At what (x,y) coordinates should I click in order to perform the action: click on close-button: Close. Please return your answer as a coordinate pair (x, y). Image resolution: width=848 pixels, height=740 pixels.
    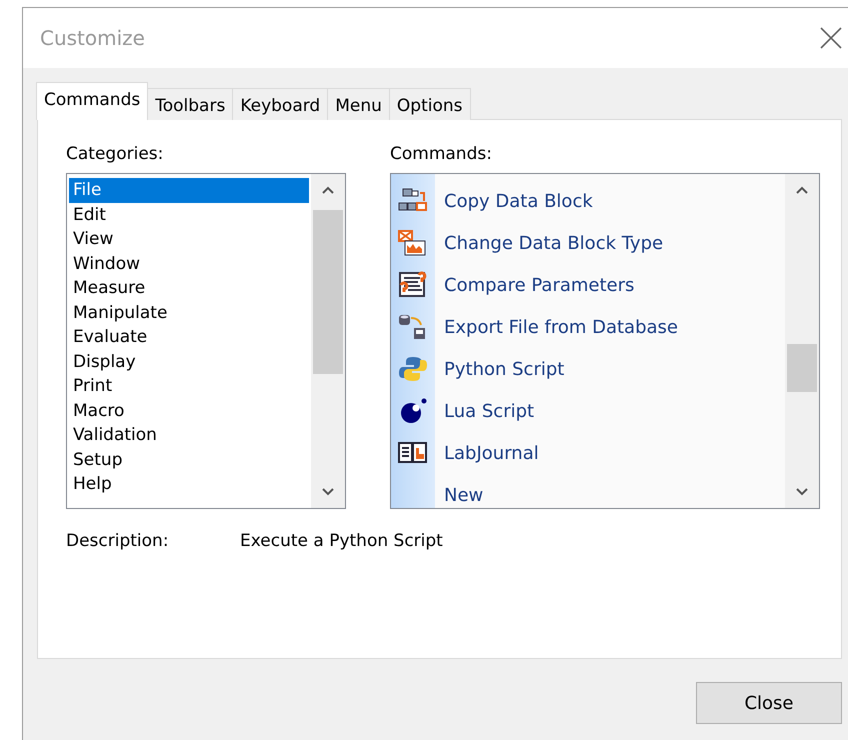
    Looking at the image, I should click on (769, 703).